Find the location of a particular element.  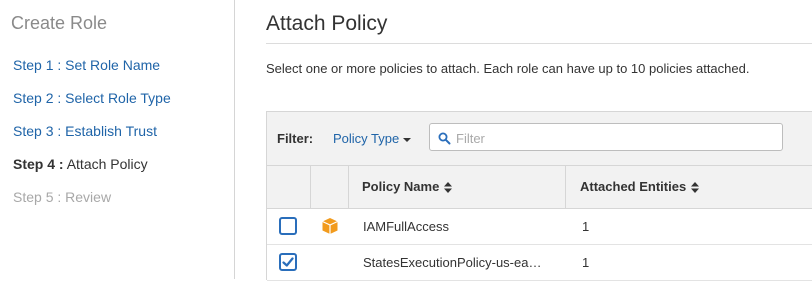

filter-input is located at coordinates (616, 138).